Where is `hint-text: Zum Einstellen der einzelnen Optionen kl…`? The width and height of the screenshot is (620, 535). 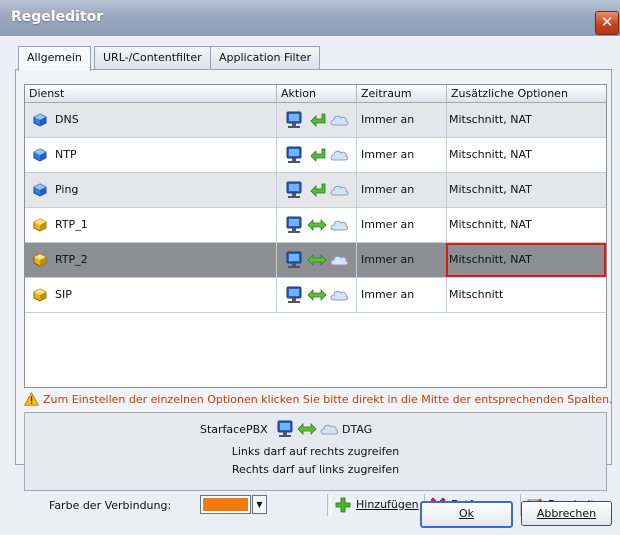 hint-text: Zum Einstellen der einzelnen Optionen kl… is located at coordinates (328, 399).